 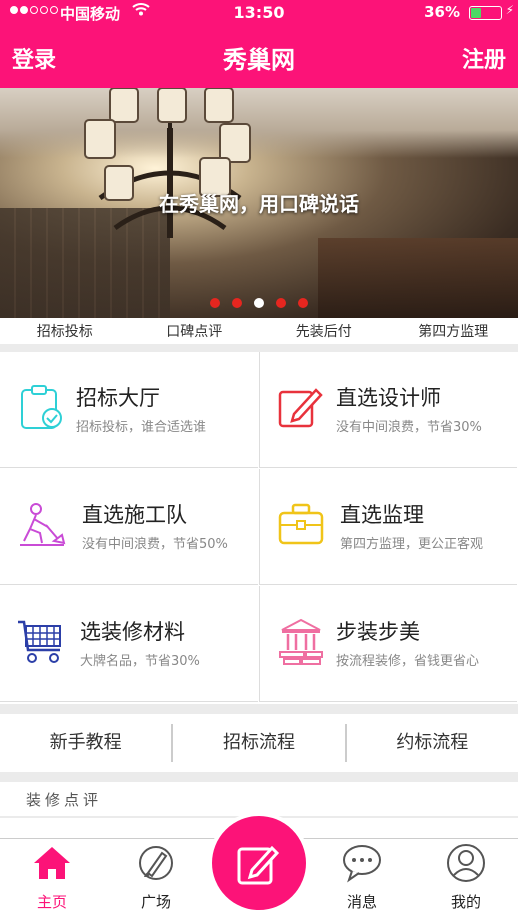 I want to click on bidding-process-link: 招标流程, so click(x=257, y=743).